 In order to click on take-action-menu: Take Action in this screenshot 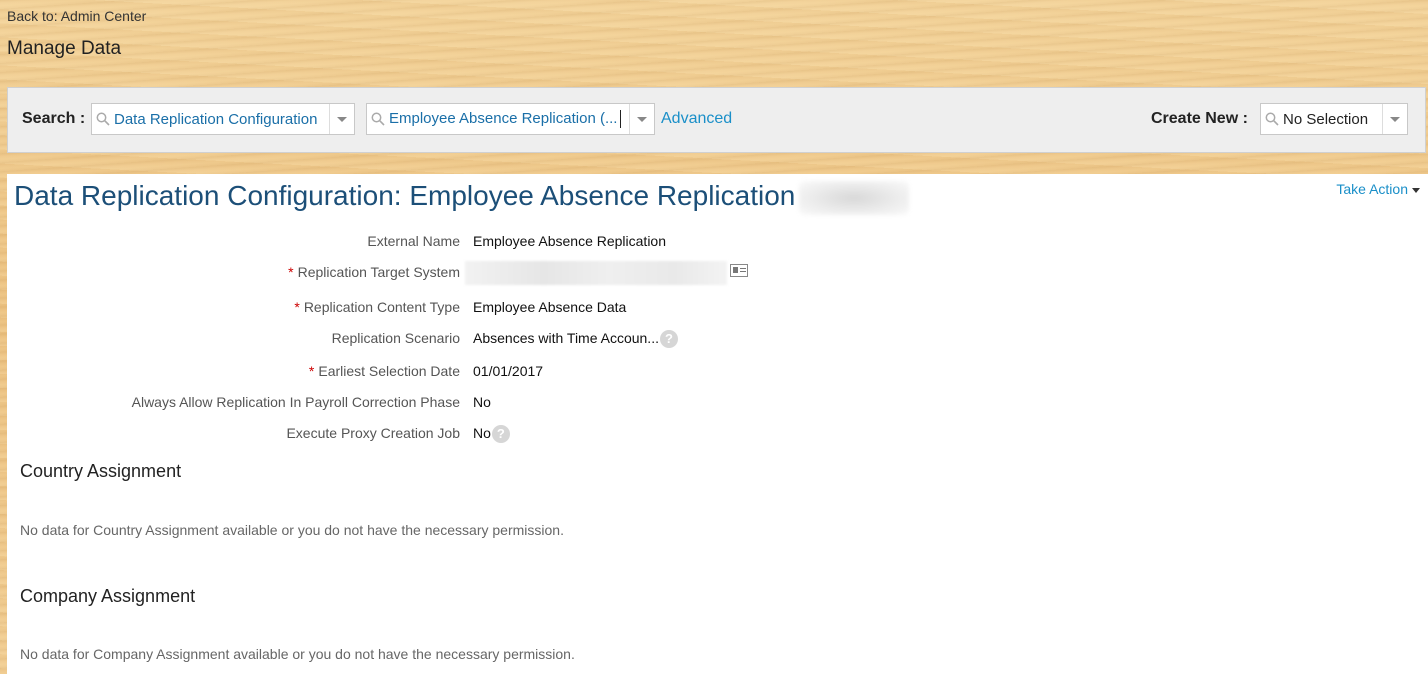, I will do `click(1378, 189)`.